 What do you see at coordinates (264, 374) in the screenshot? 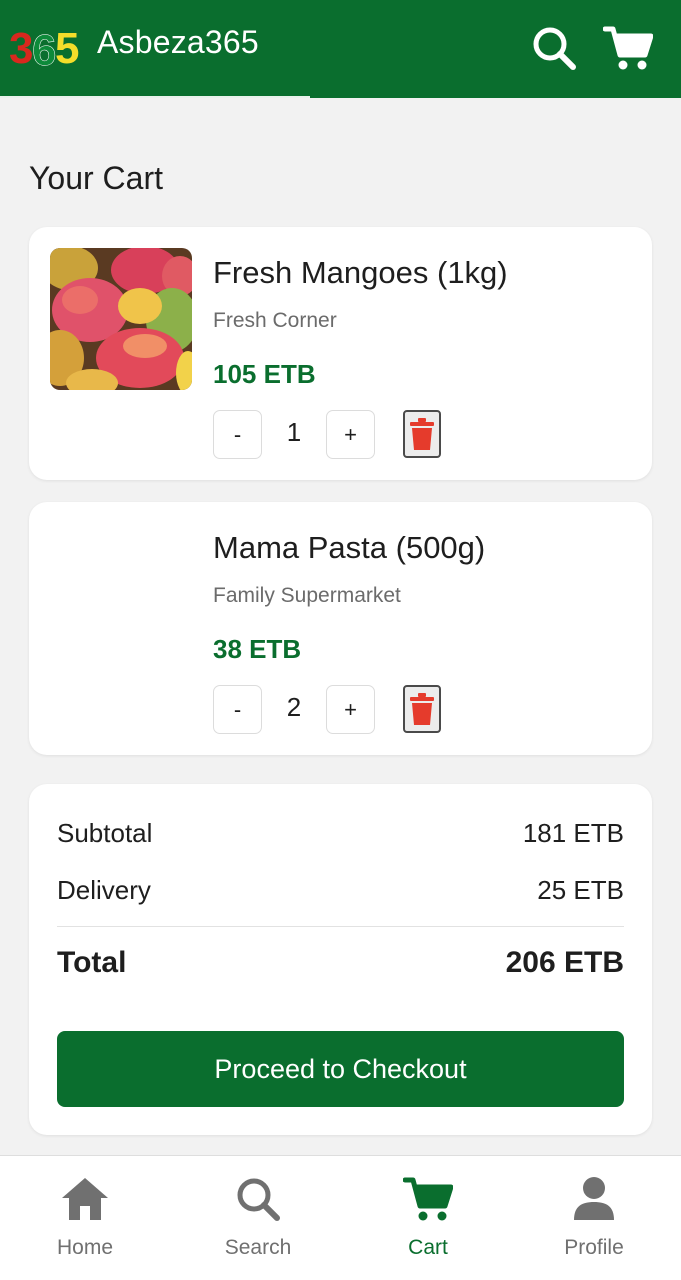
I see `item-price: 105 ETB` at bounding box center [264, 374].